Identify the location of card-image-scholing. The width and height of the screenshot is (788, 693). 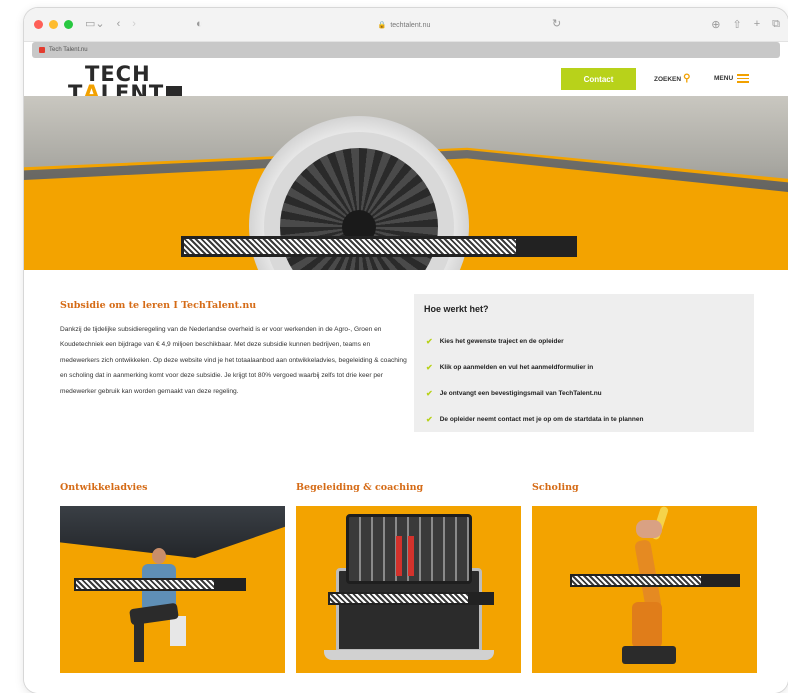
(644, 589).